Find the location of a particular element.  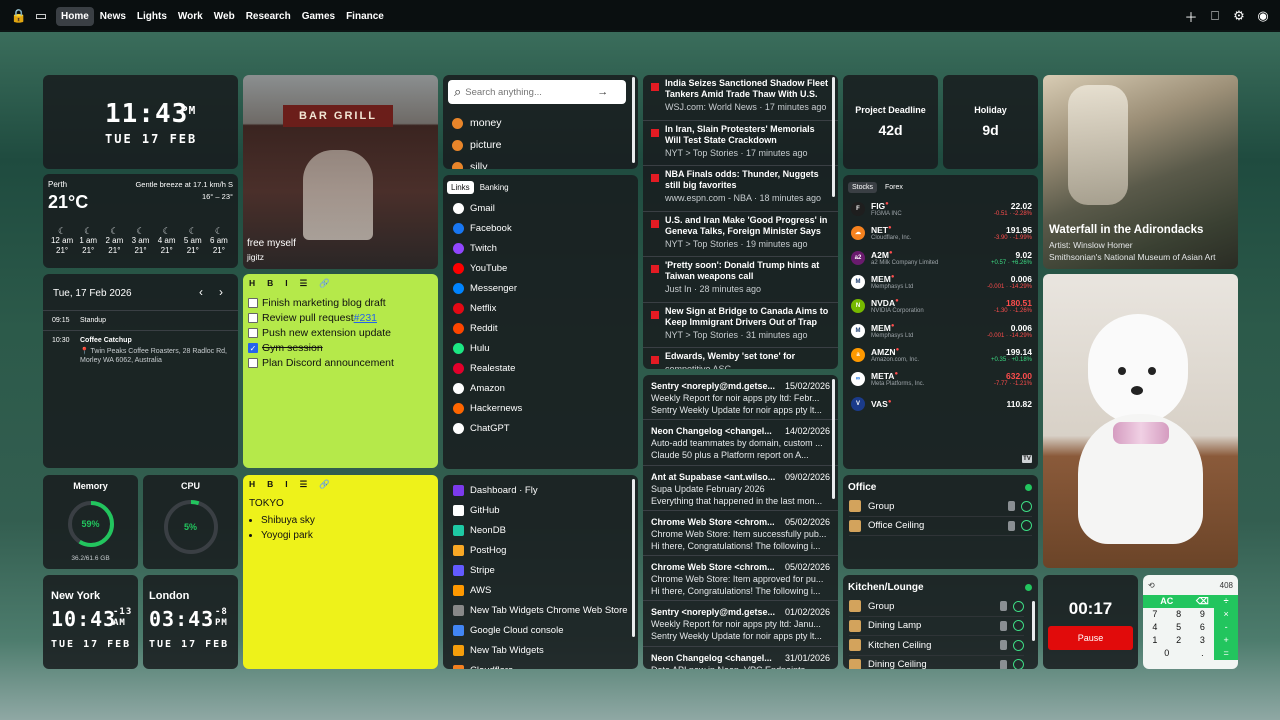

calc-key: = is located at coordinates (1226, 653).